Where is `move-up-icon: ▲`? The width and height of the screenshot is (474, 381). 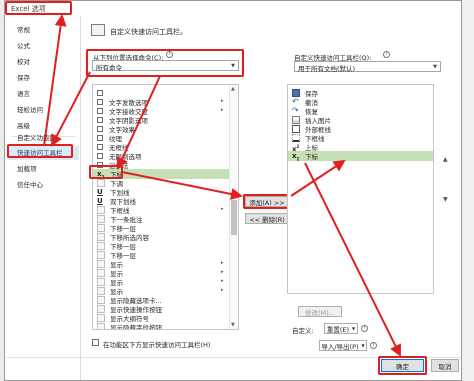
move-up-icon: ▲ is located at coordinates (445, 159).